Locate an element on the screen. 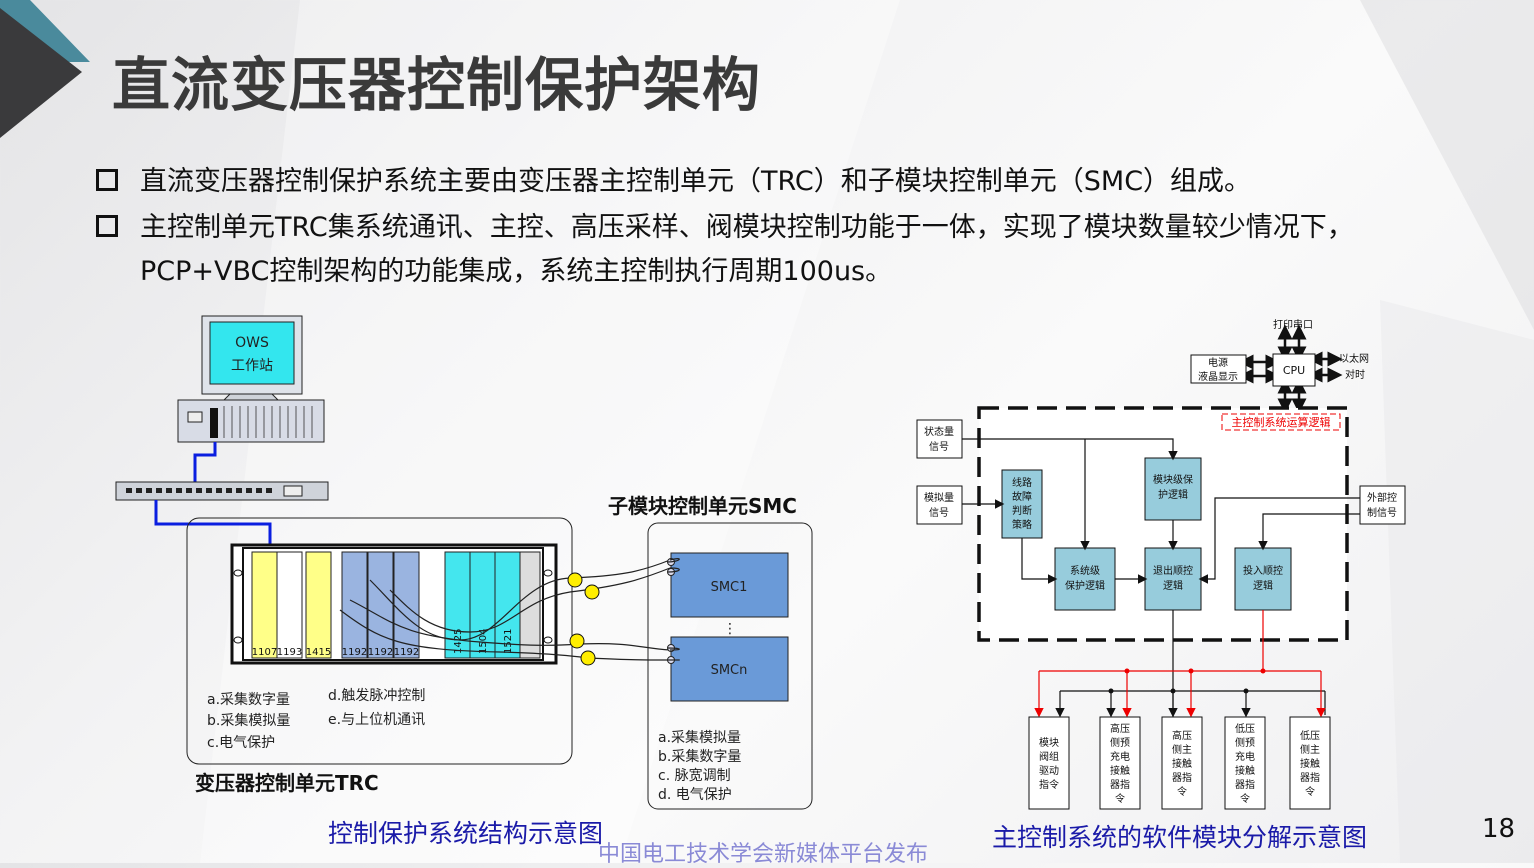  svg-text: 外部控 is located at coordinates (1382, 497).